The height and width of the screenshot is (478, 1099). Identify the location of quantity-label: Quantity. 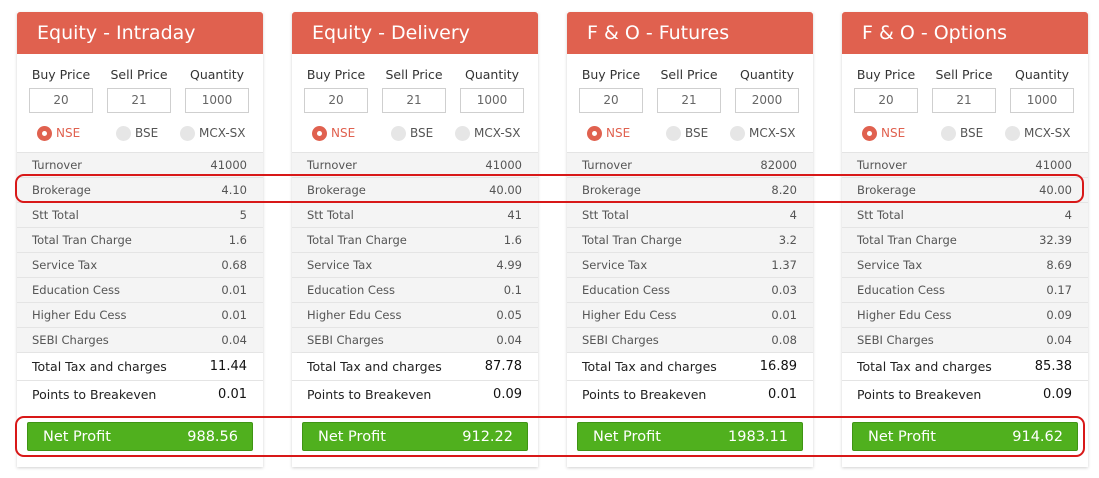
(217, 74).